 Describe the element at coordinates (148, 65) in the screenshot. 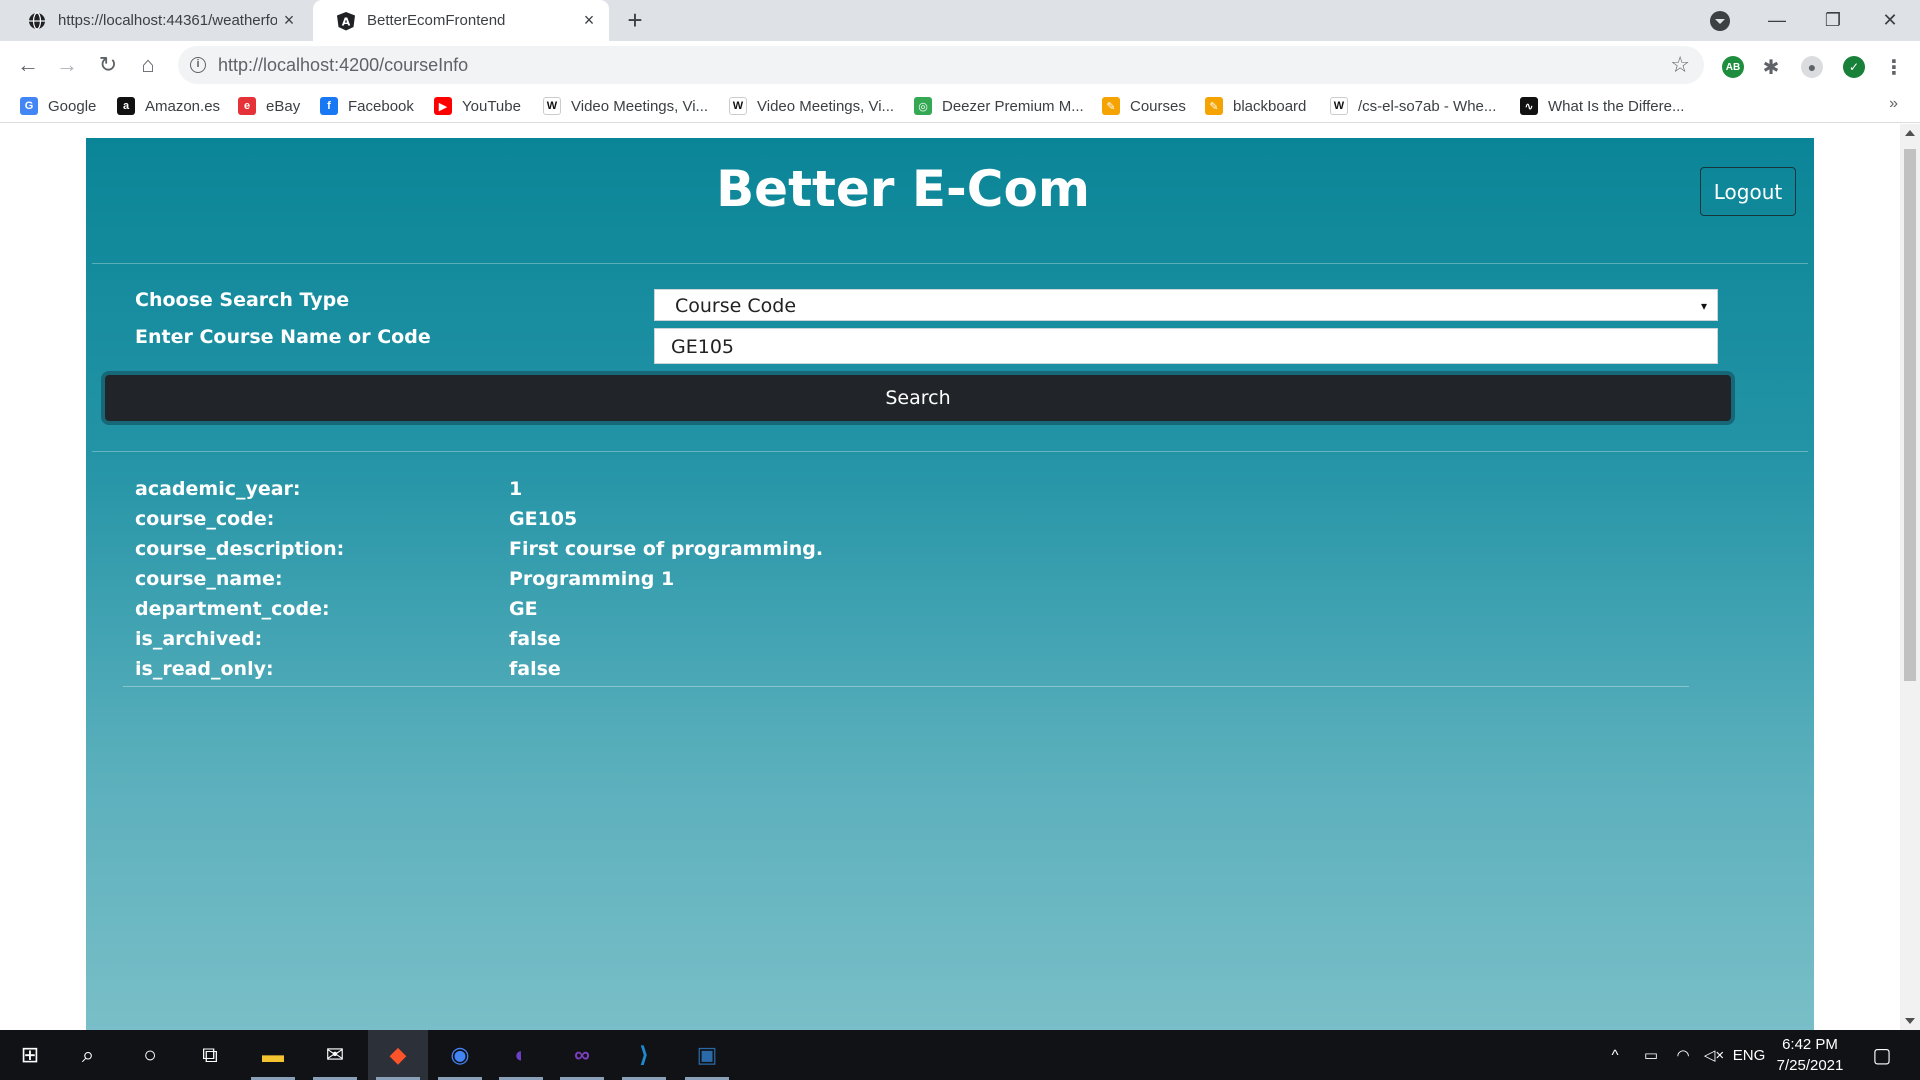

I see `home-button: ⌂` at that location.